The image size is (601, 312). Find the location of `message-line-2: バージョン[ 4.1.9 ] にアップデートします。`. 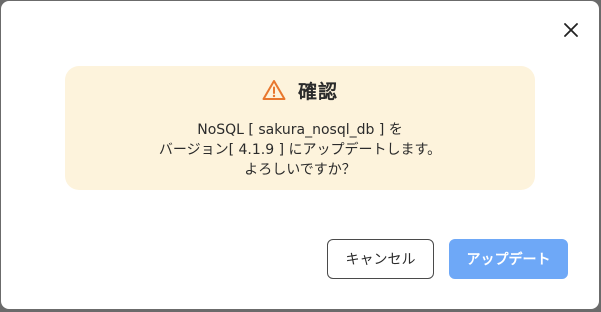

message-line-2: バージョン[ 4.1.9 ] にアップデートします。 is located at coordinates (300, 150).